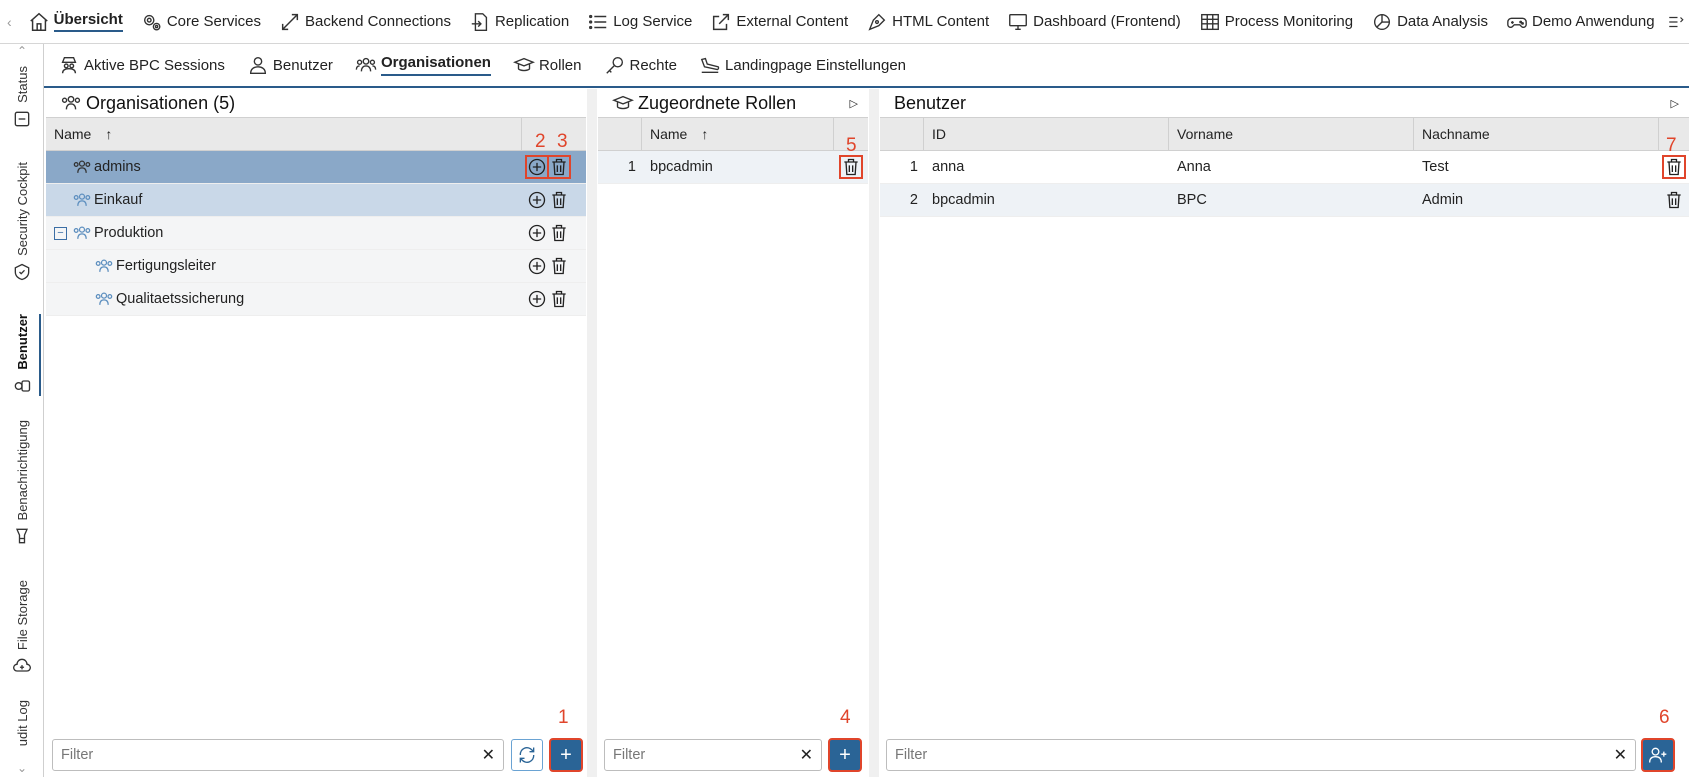 The width and height of the screenshot is (1689, 777). What do you see at coordinates (913, 200) in the screenshot?
I see `row-index: 2` at bounding box center [913, 200].